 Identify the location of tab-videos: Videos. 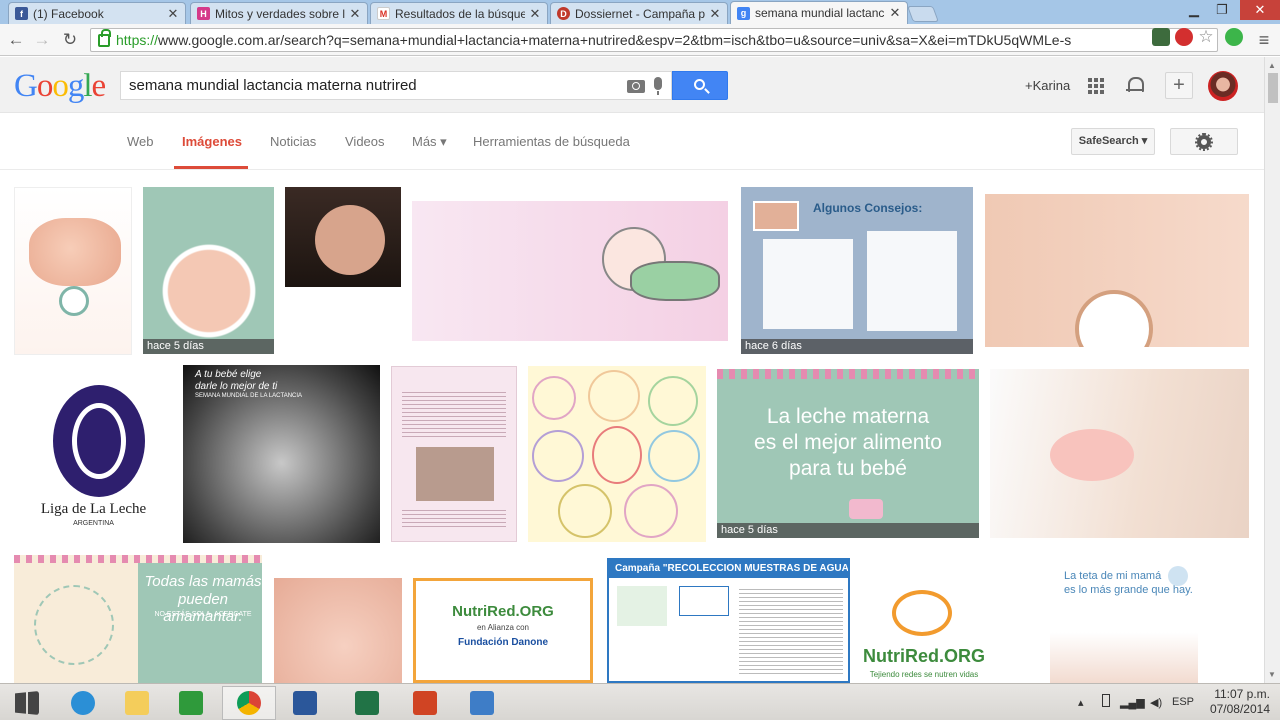
(365, 141).